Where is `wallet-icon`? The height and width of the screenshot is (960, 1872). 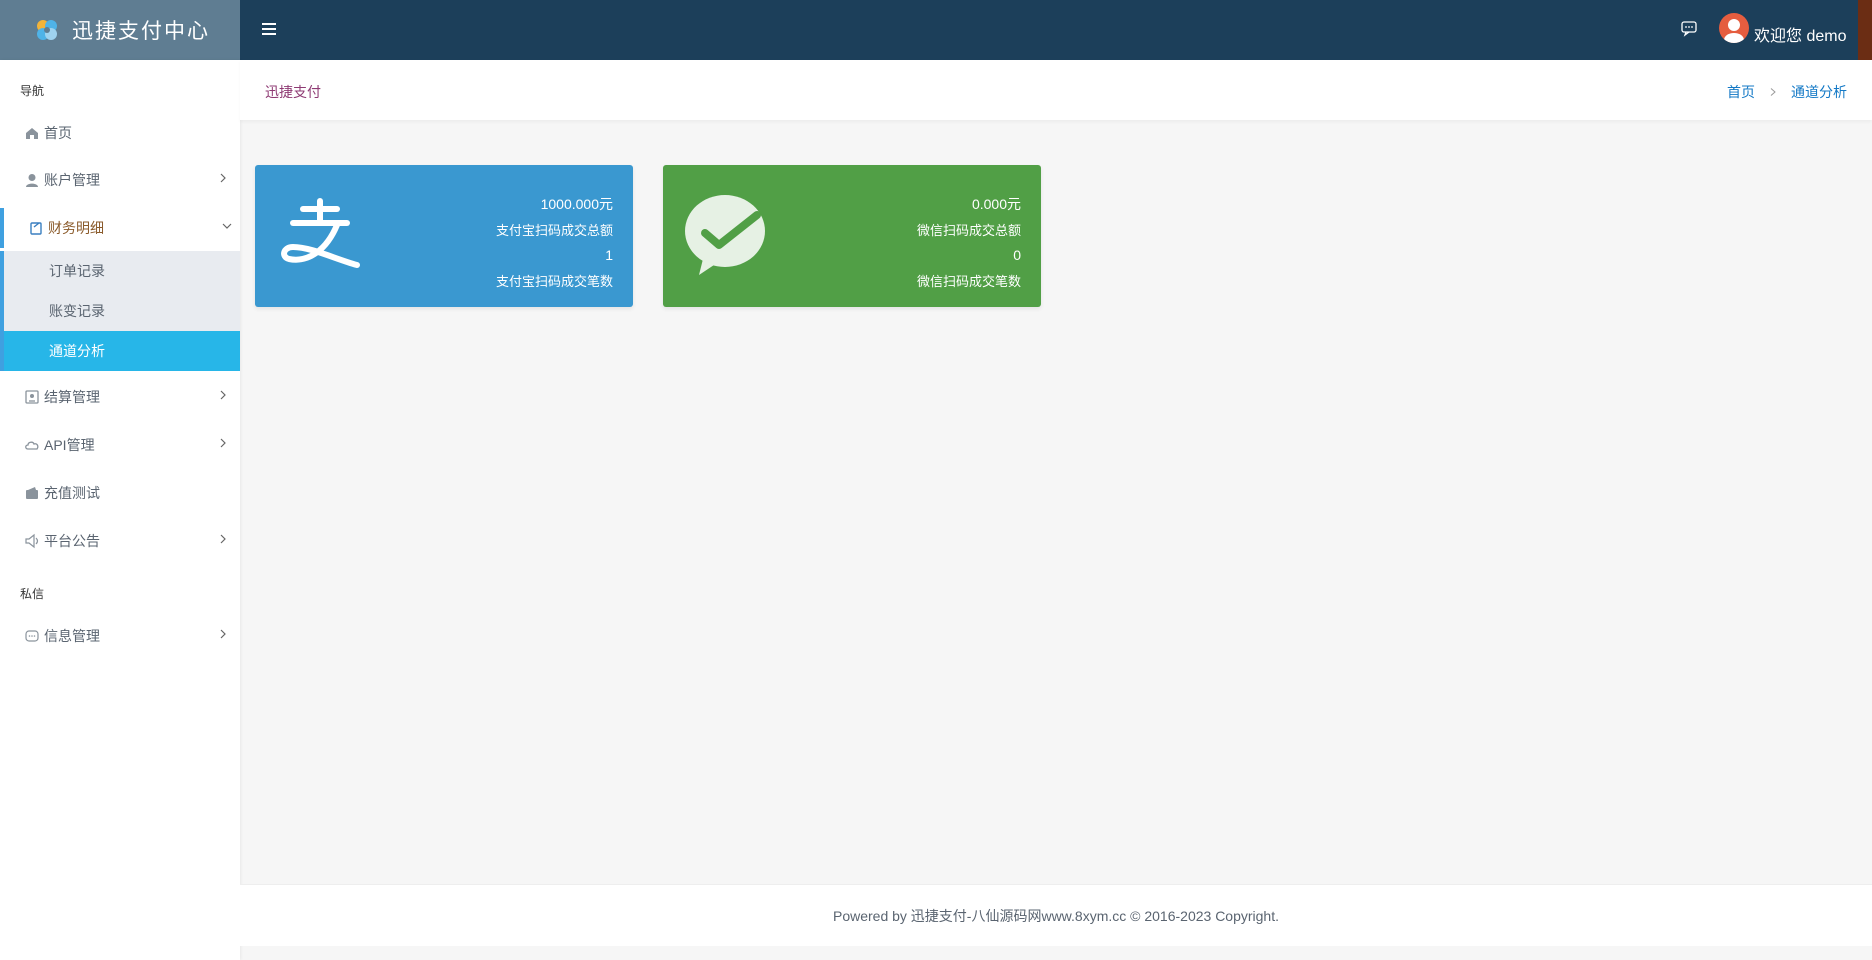
wallet-icon is located at coordinates (32, 493).